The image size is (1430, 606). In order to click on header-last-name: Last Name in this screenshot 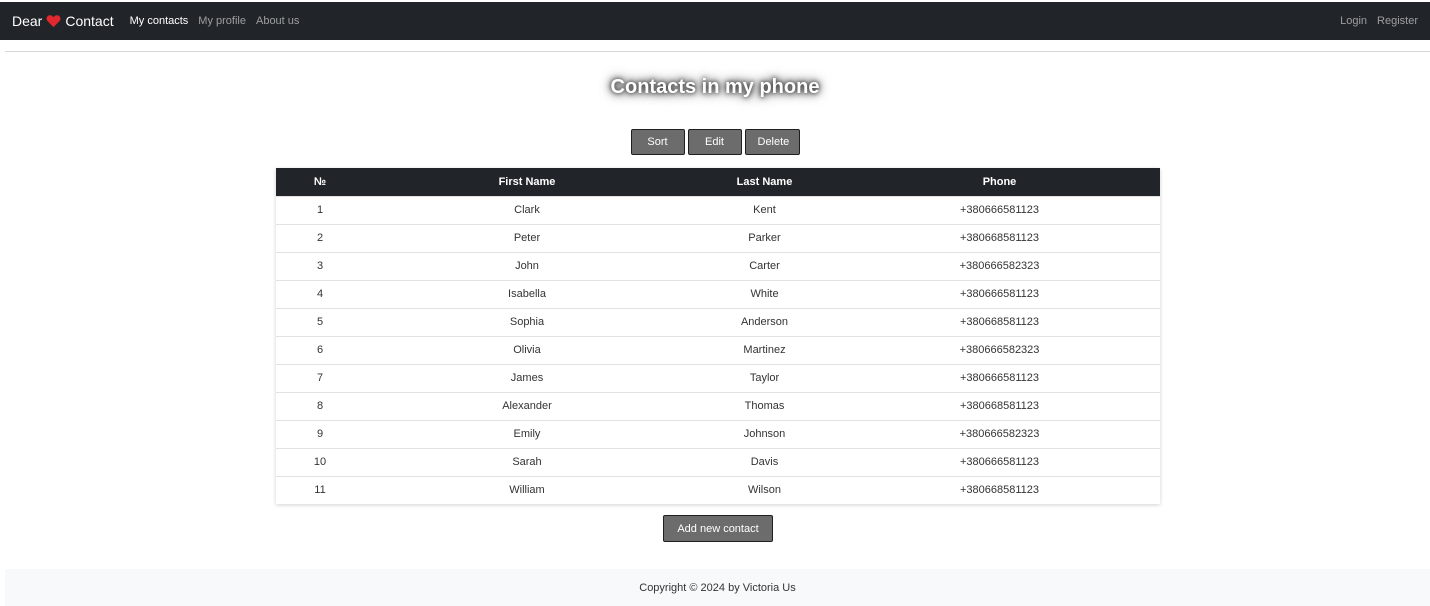, I will do `click(764, 181)`.